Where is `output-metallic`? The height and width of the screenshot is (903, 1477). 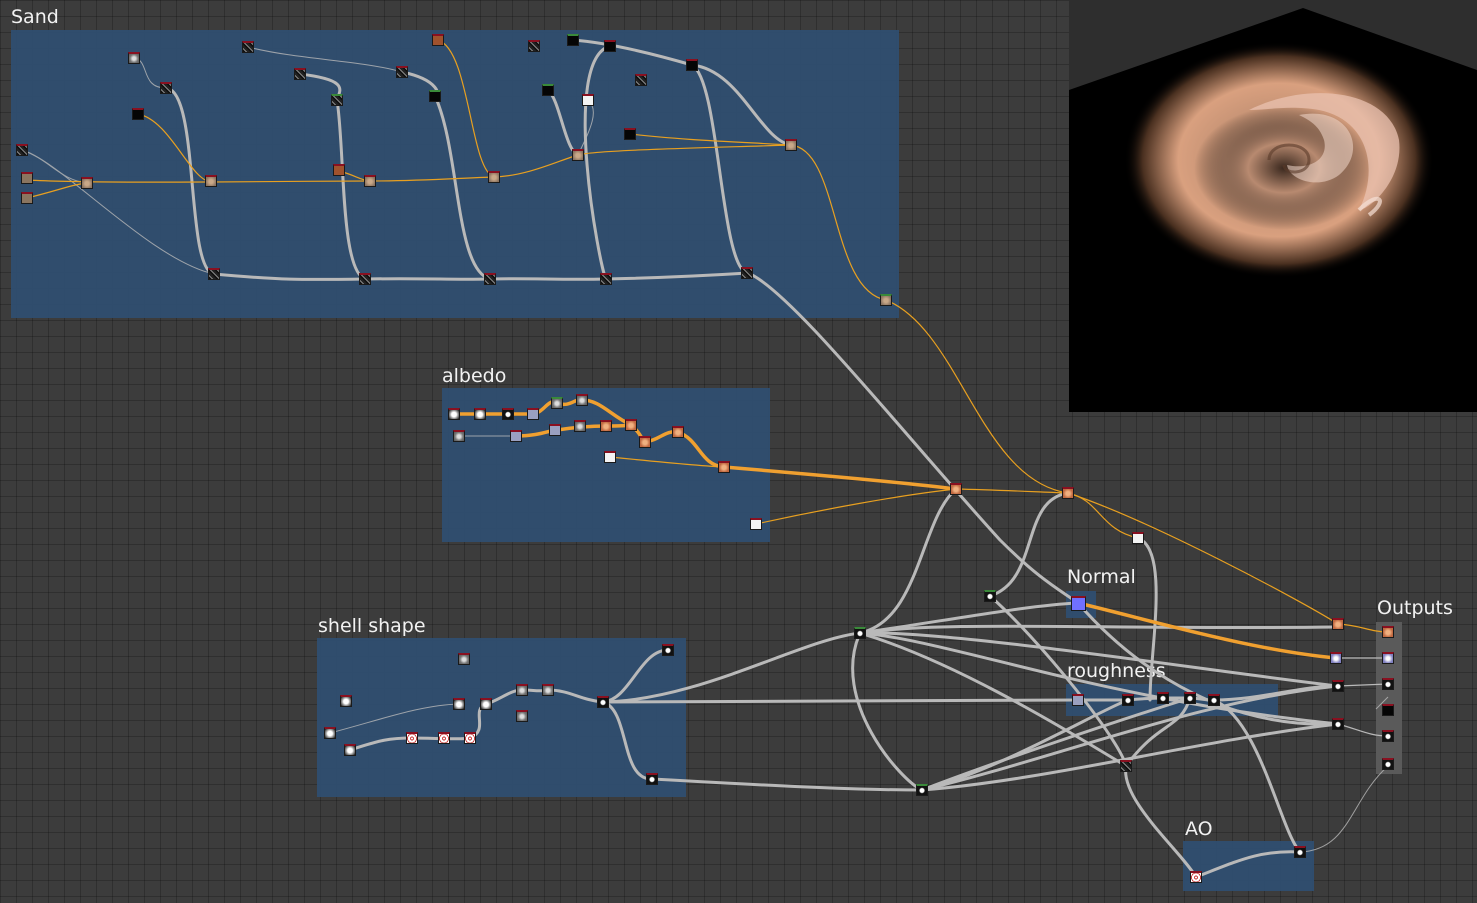
output-metallic is located at coordinates (1388, 710).